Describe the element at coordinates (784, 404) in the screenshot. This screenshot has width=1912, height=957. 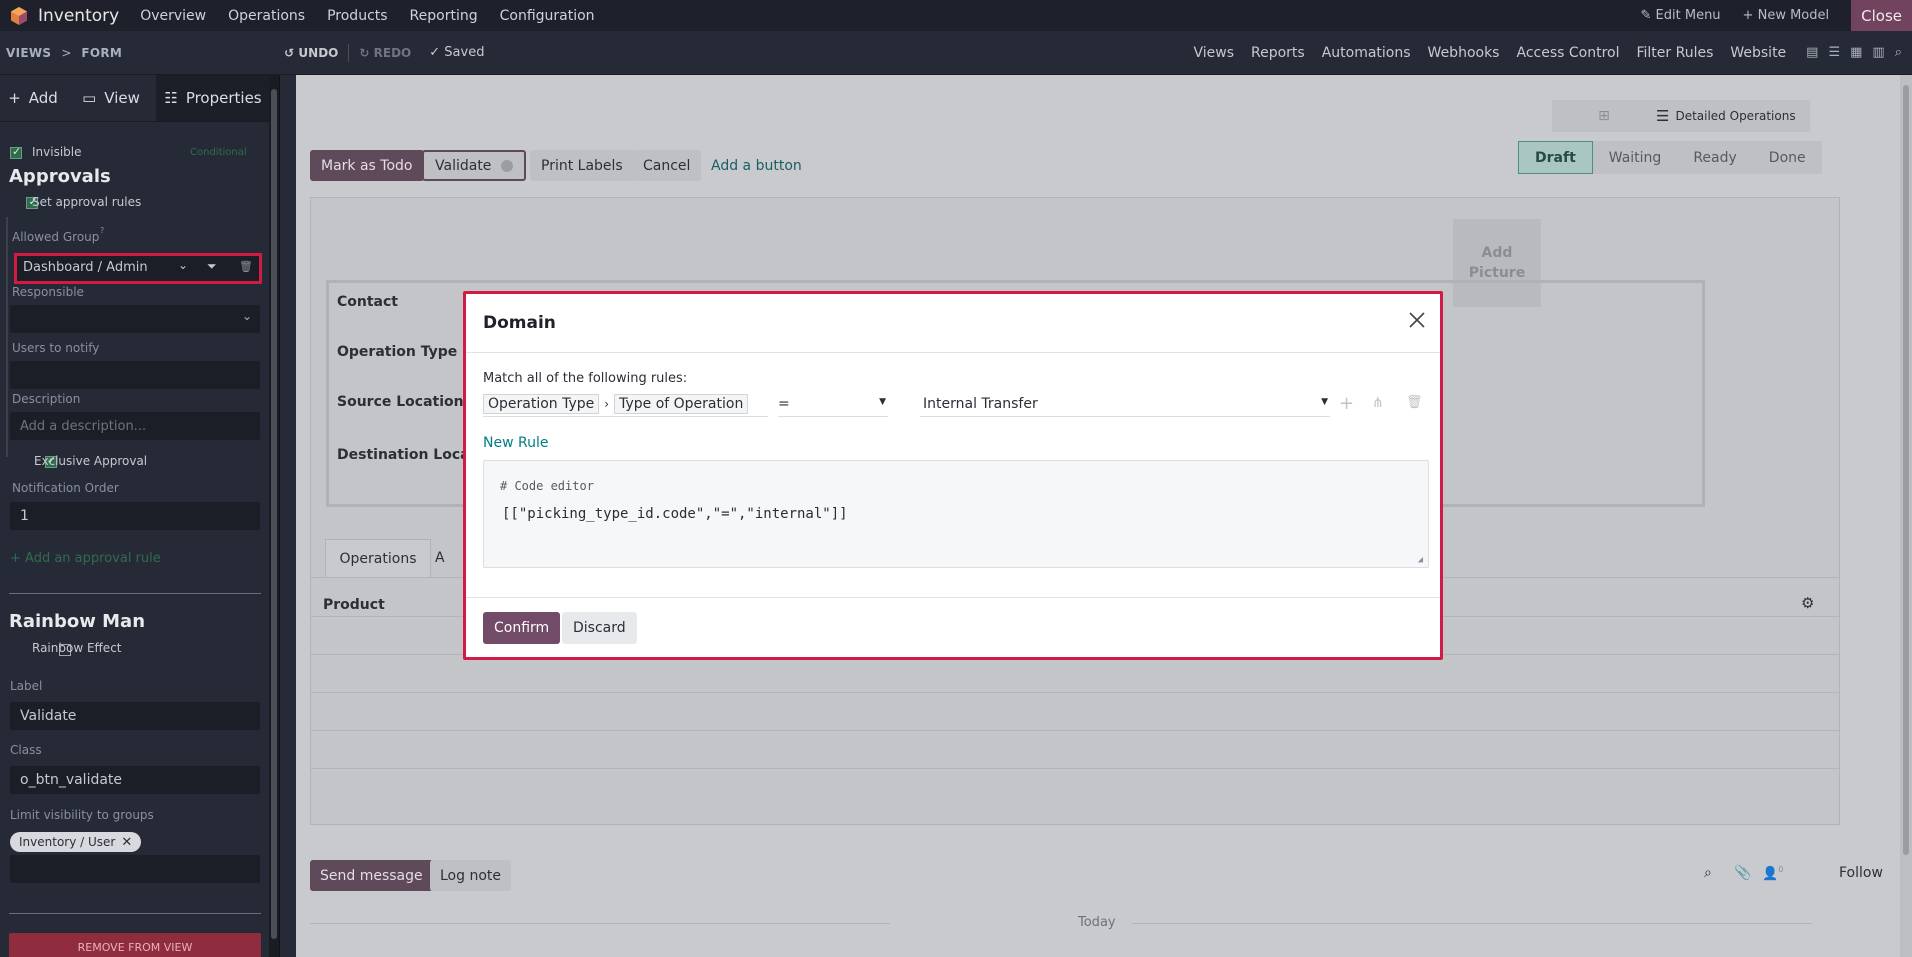
I see `operator-value: =` at that location.